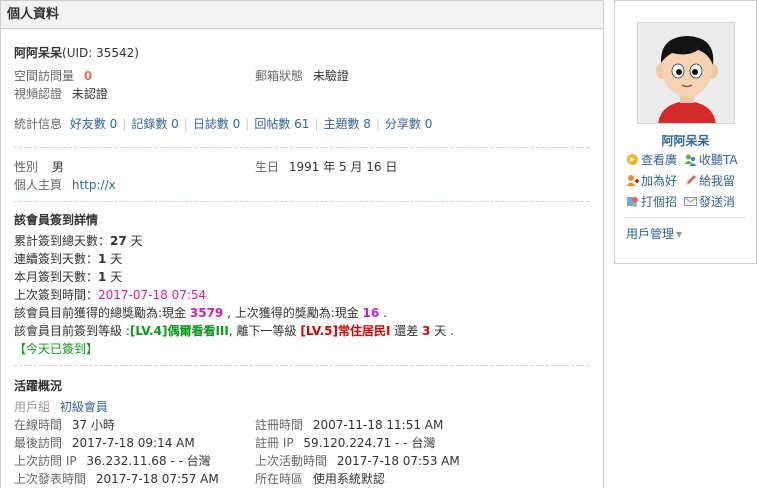 Image resolution: width=757 pixels, height=488 pixels. I want to click on last-active: 上次活動時間 2017-7-18 07:53 AM, so click(357, 461).